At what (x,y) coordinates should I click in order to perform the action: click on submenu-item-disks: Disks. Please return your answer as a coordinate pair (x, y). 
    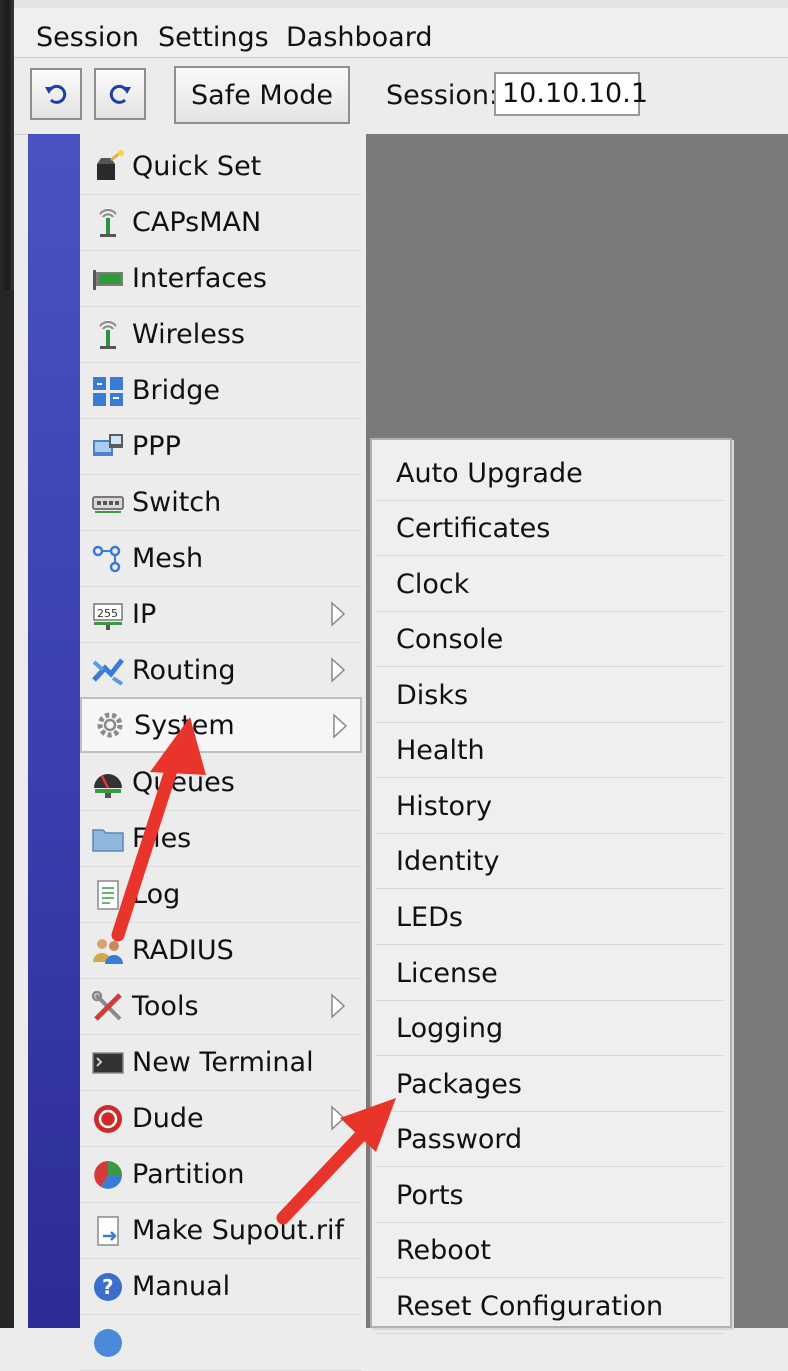
    Looking at the image, I should click on (550, 695).